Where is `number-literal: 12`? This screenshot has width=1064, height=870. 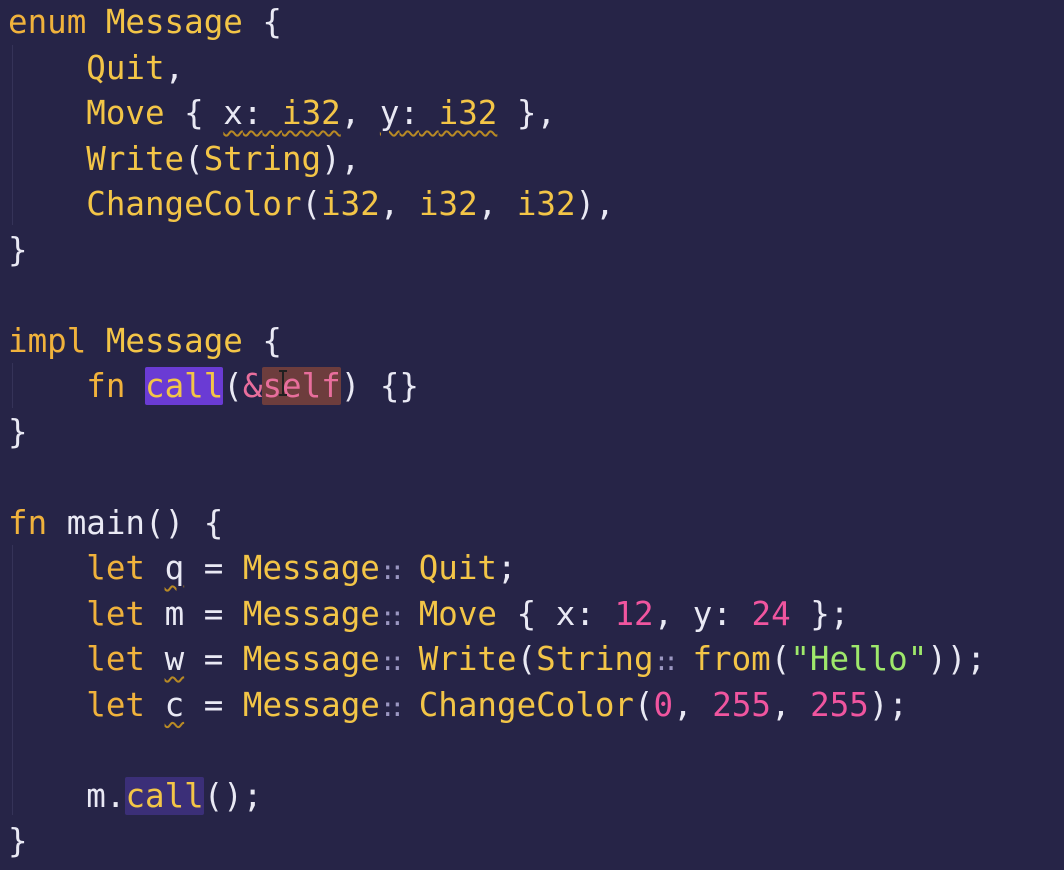
number-literal: 12 is located at coordinates (634, 613).